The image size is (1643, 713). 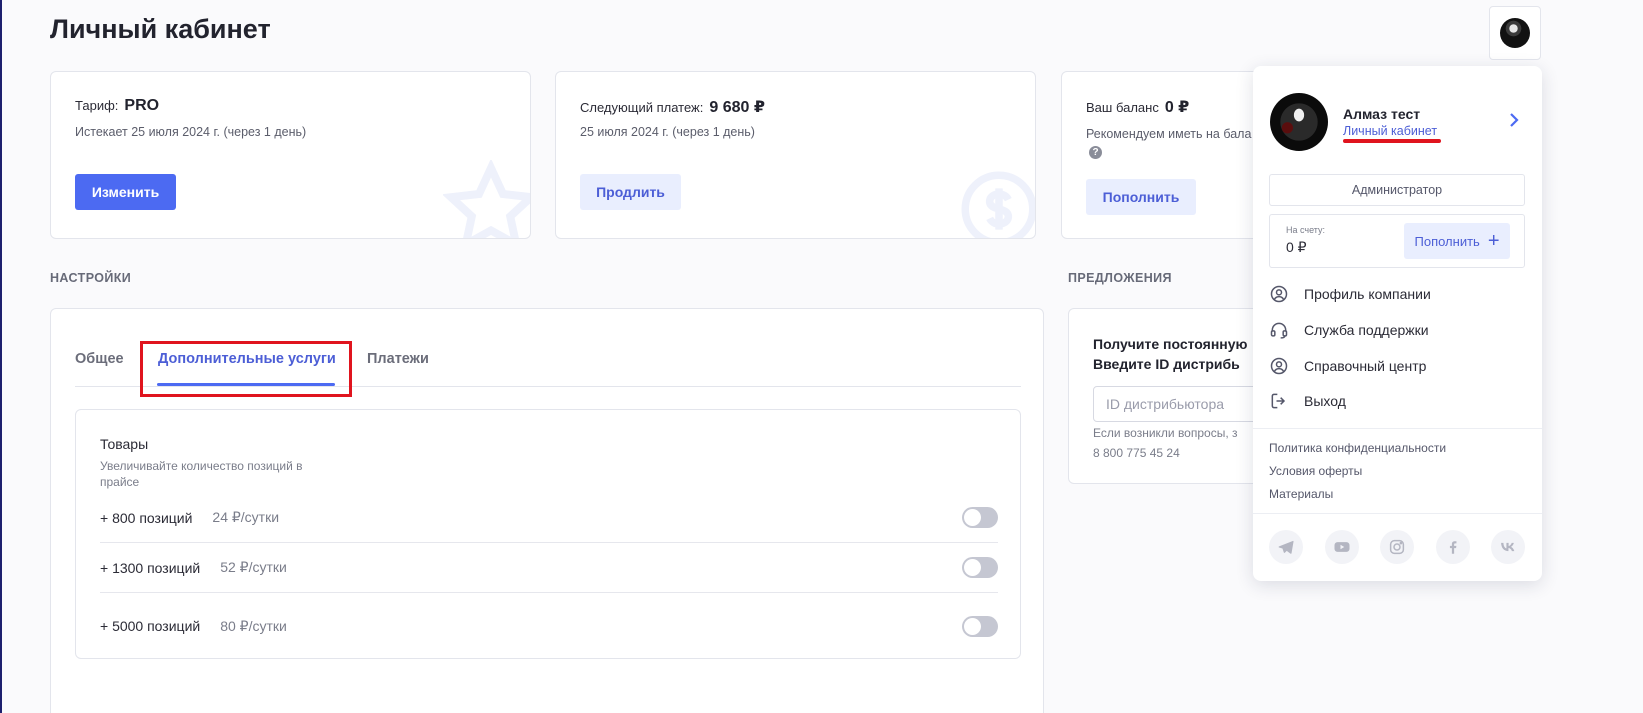 What do you see at coordinates (1357, 448) in the screenshot?
I see `privacy-policy-link: Политика конфиденциальности` at bounding box center [1357, 448].